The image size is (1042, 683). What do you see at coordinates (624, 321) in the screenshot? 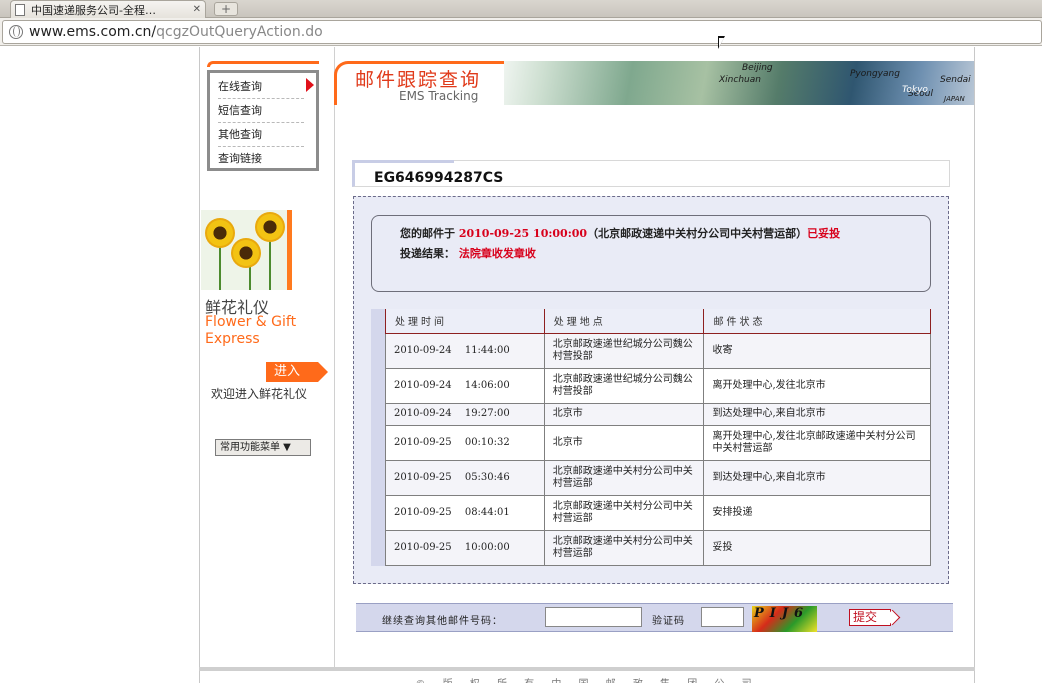
I see `column-header-place: 处理地点` at bounding box center [624, 321].